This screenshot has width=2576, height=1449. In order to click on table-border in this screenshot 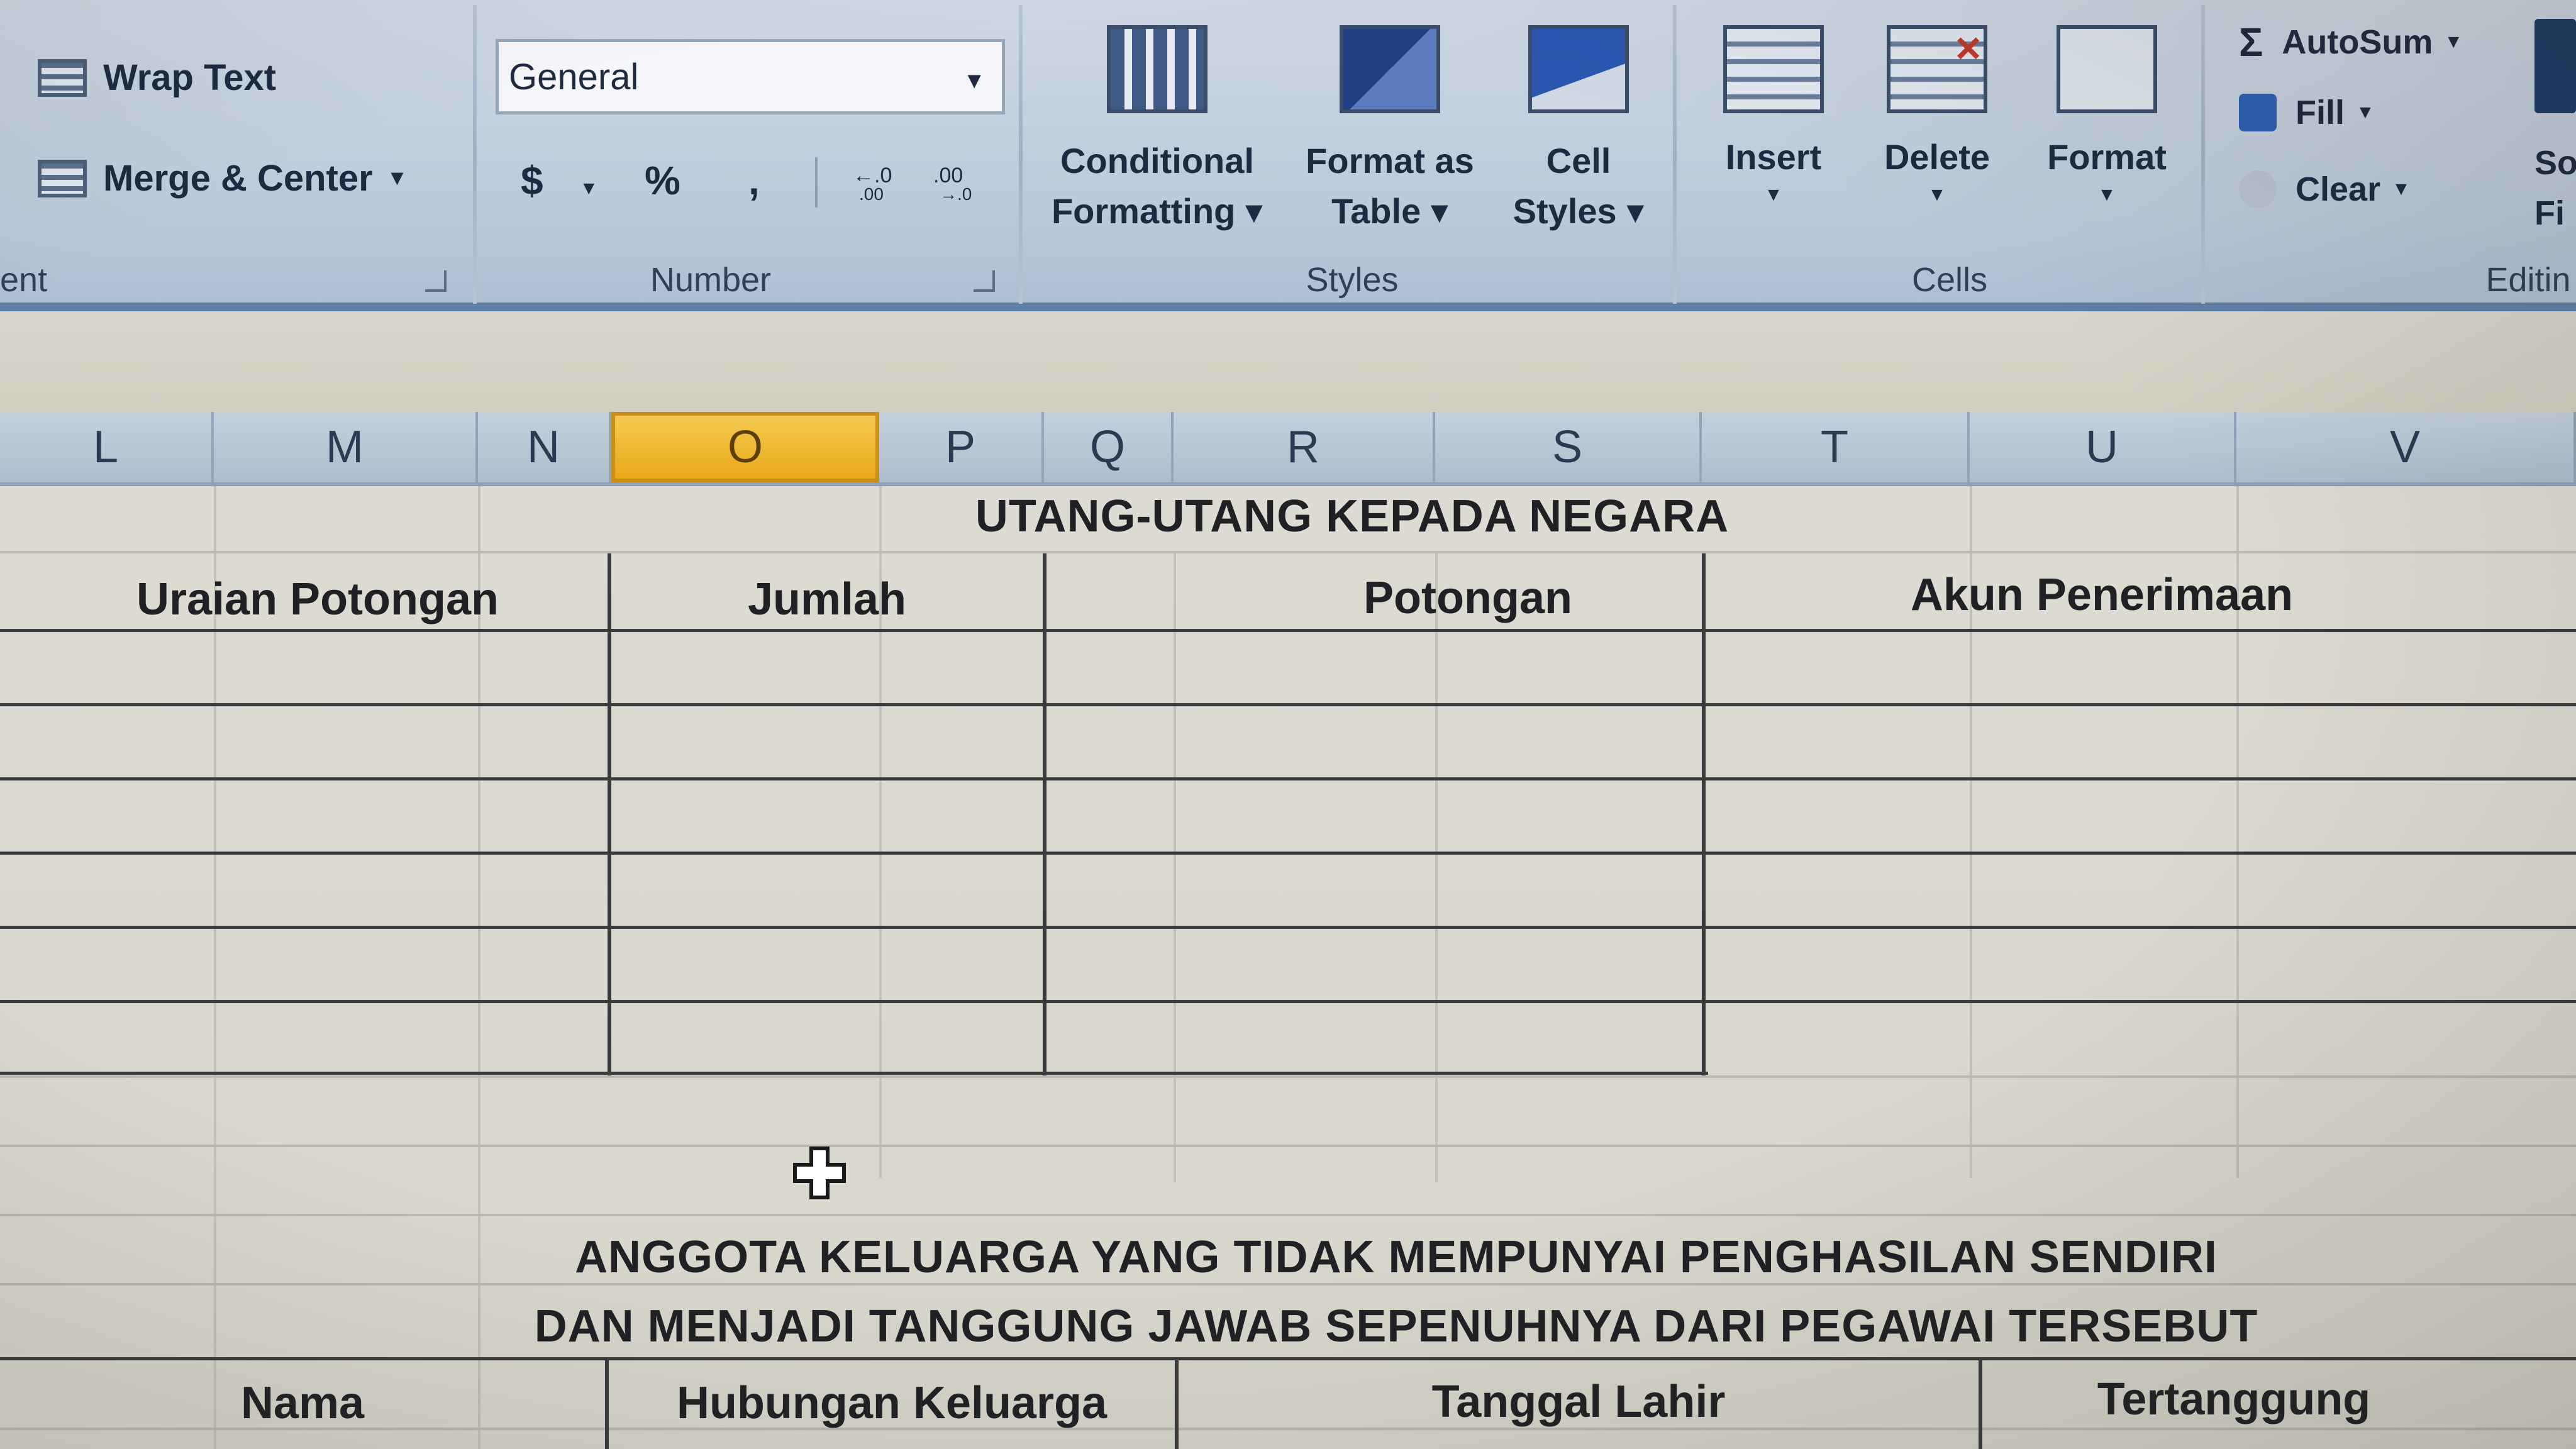, I will do `click(854, 1073)`.